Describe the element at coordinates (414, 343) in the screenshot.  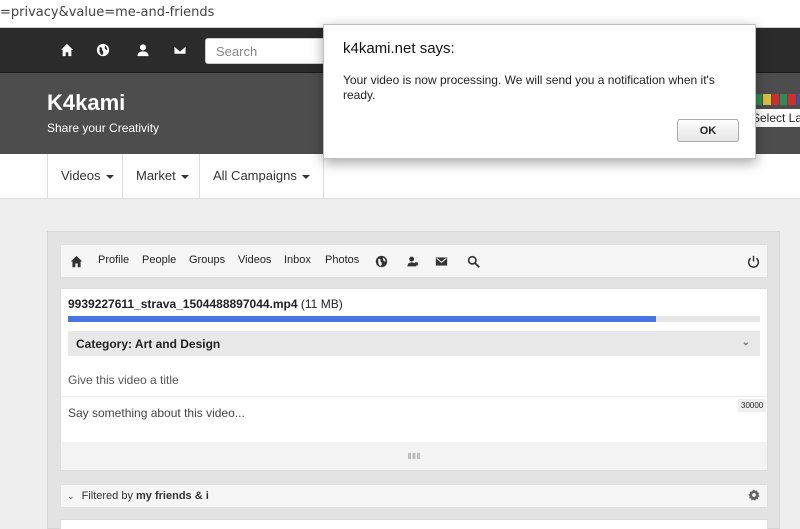
I see `category-select: Category: Art and Design ⌄` at that location.